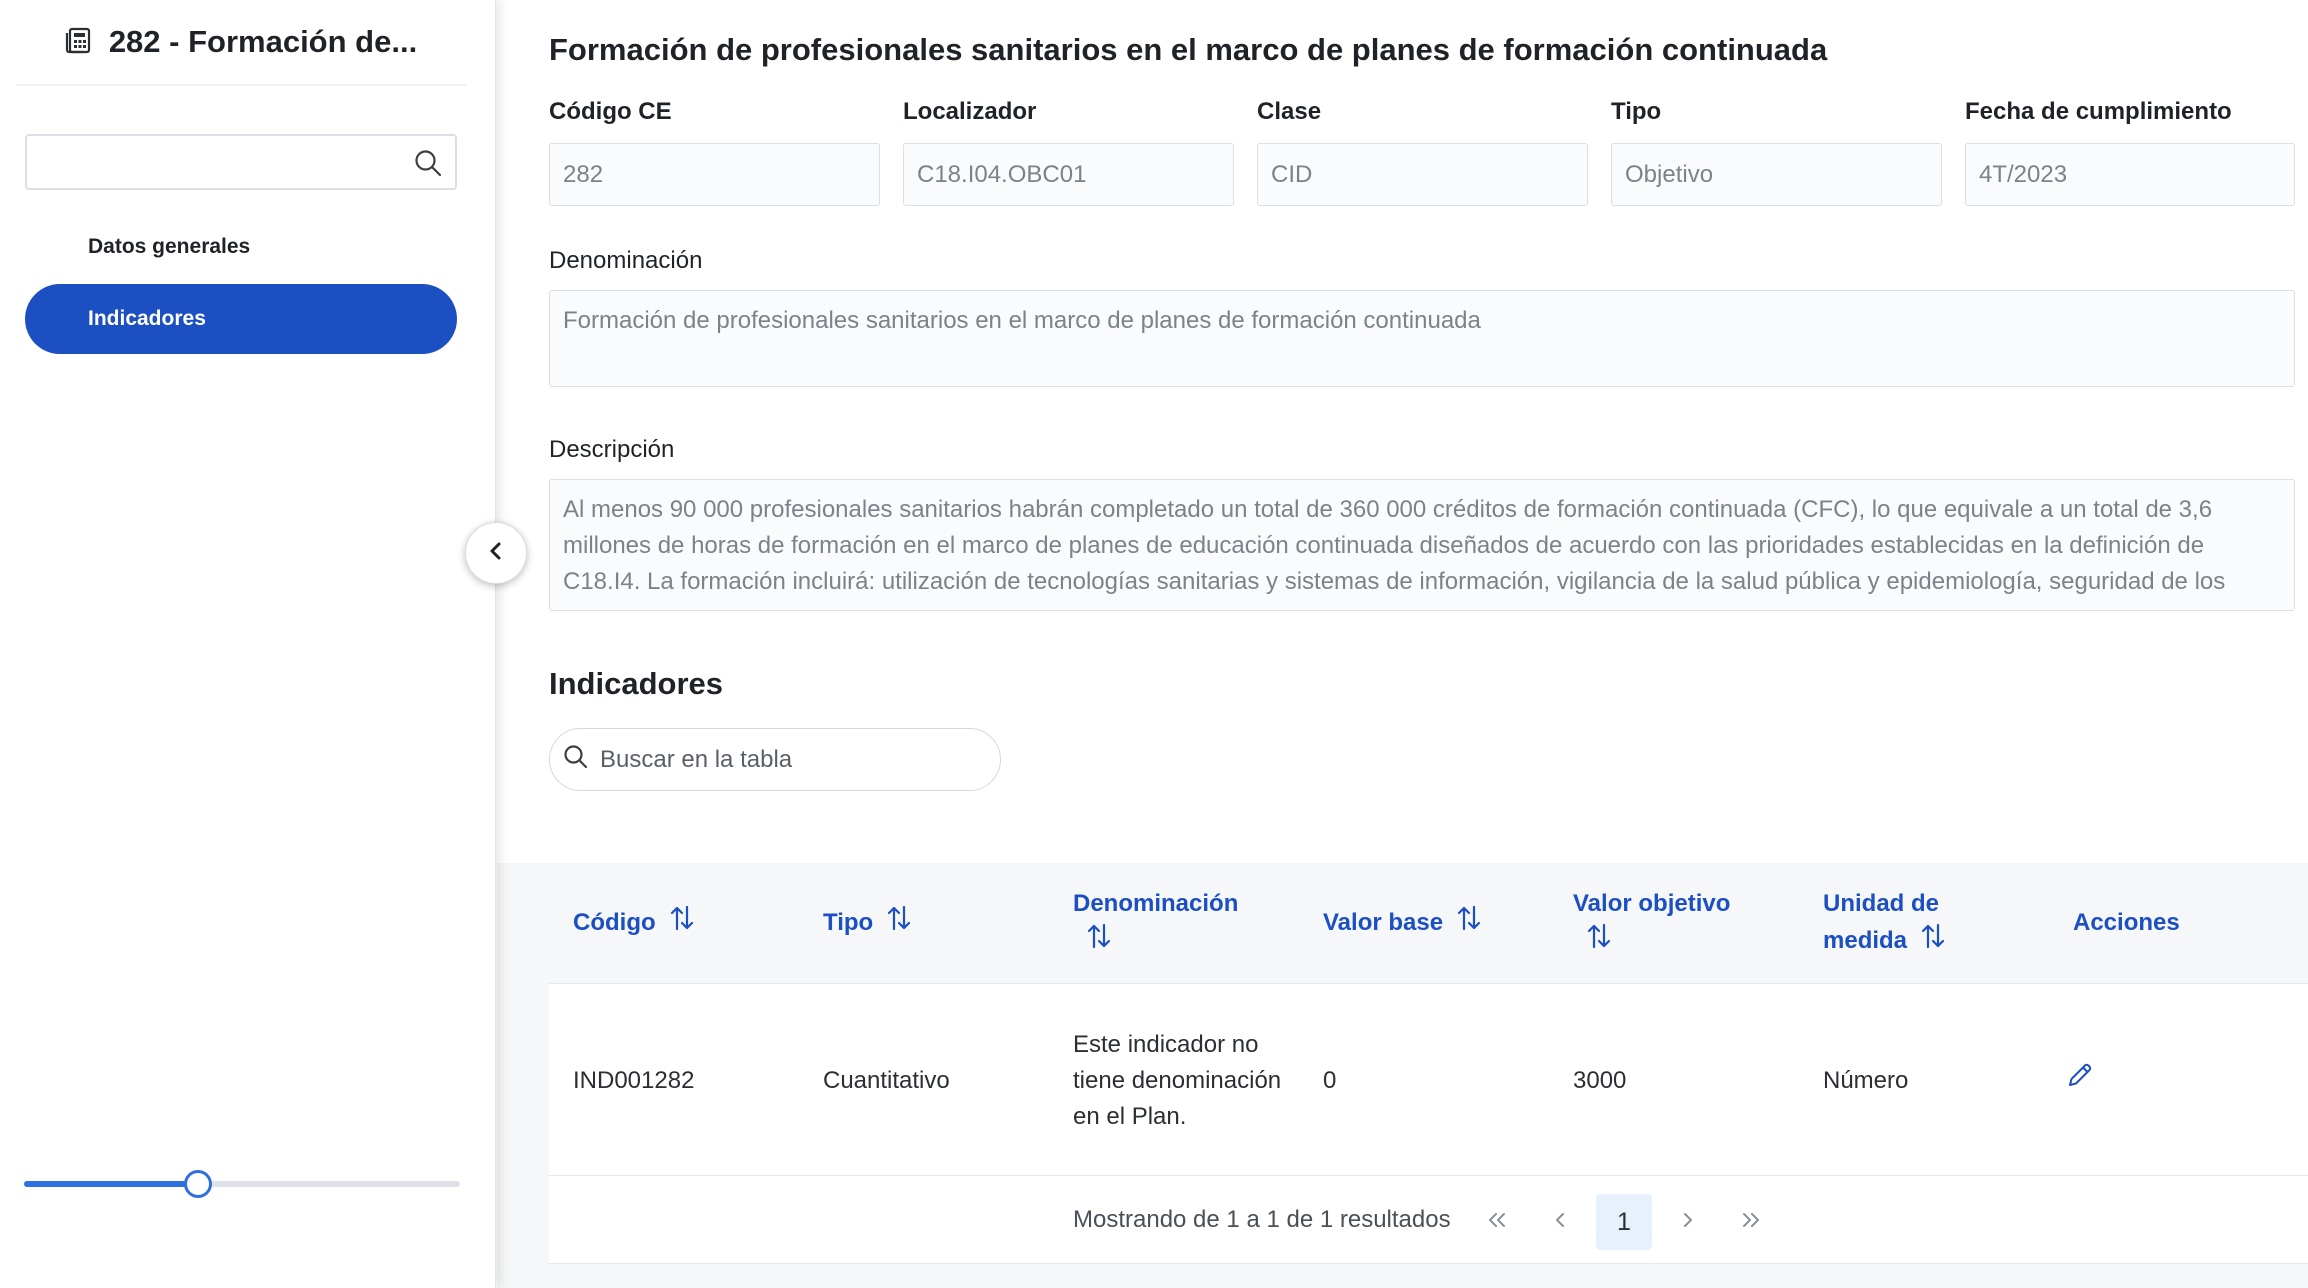 The height and width of the screenshot is (1288, 2308). What do you see at coordinates (2098, 111) in the screenshot?
I see `fecha-cumplimiento-label: Fecha de cumplimiento` at bounding box center [2098, 111].